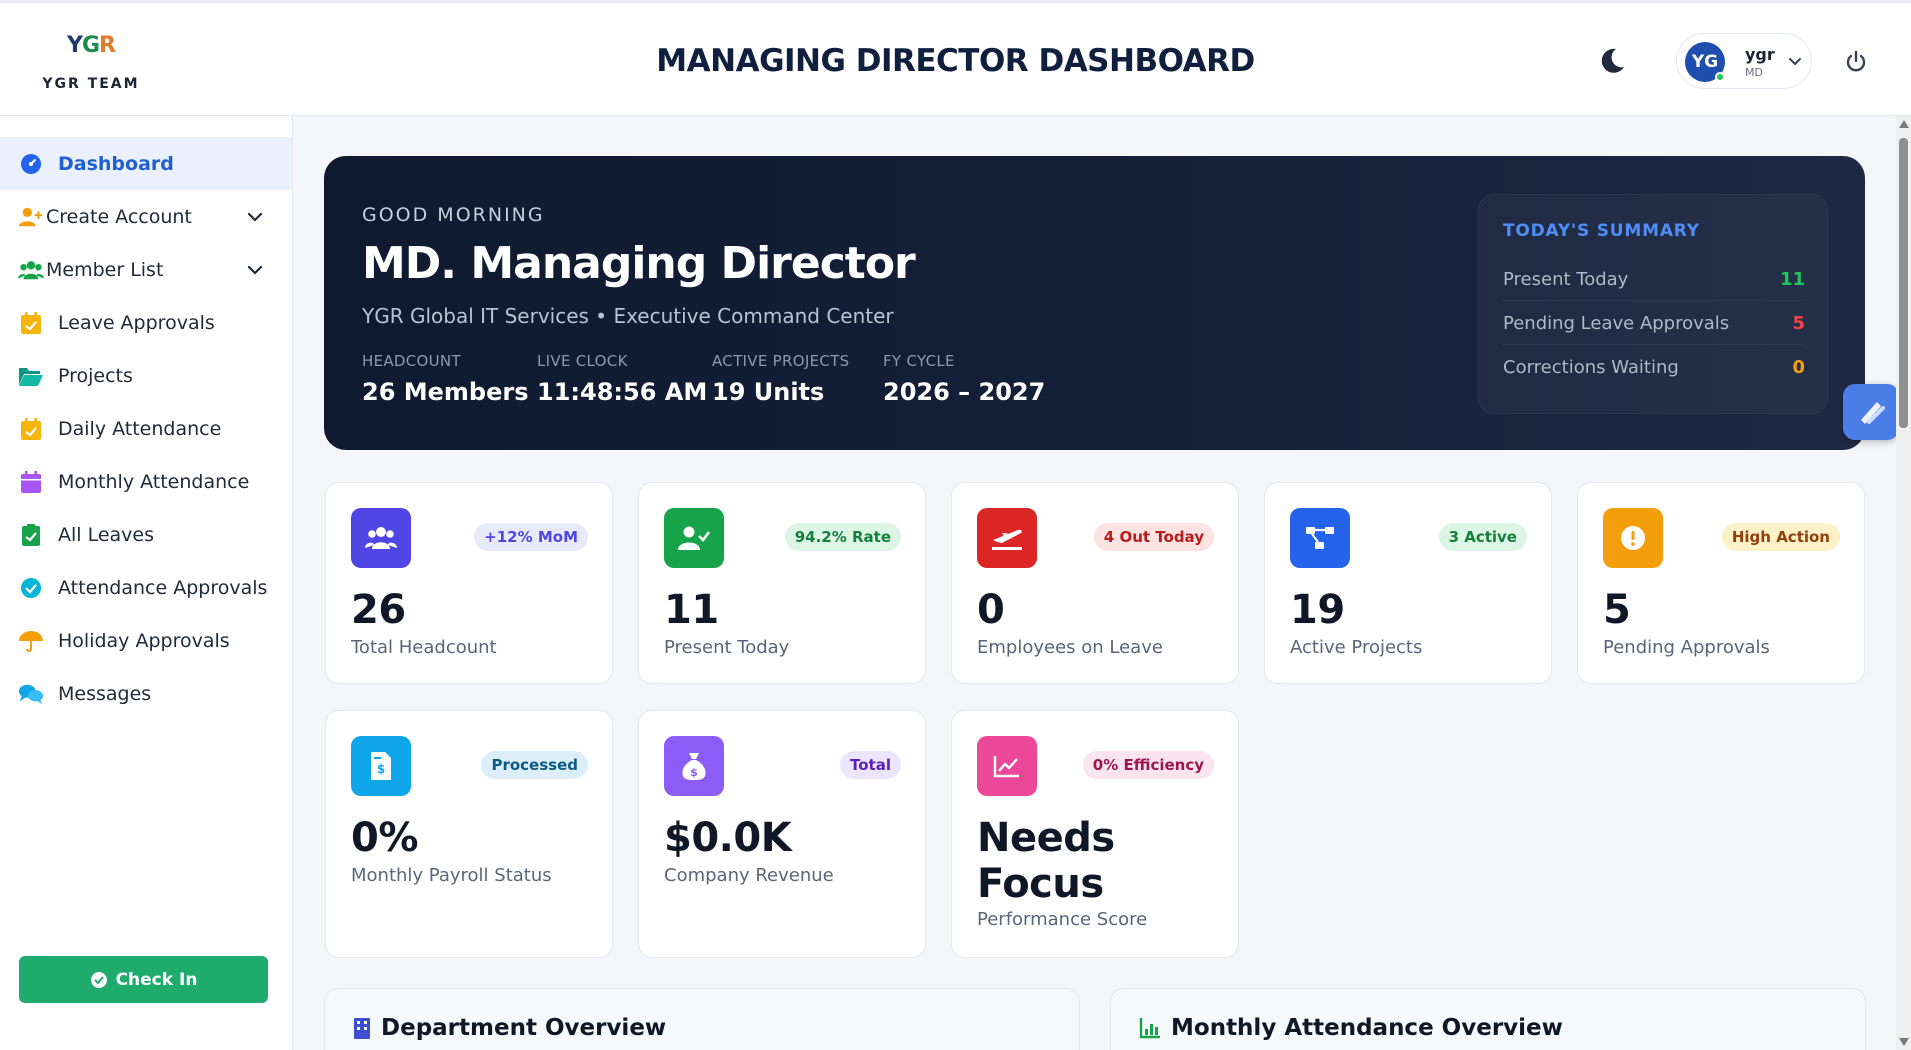 This screenshot has height=1050, width=1911. What do you see at coordinates (1721, 583) in the screenshot?
I see `card-pending-approvals: High Action 5 Pending Approvals` at bounding box center [1721, 583].